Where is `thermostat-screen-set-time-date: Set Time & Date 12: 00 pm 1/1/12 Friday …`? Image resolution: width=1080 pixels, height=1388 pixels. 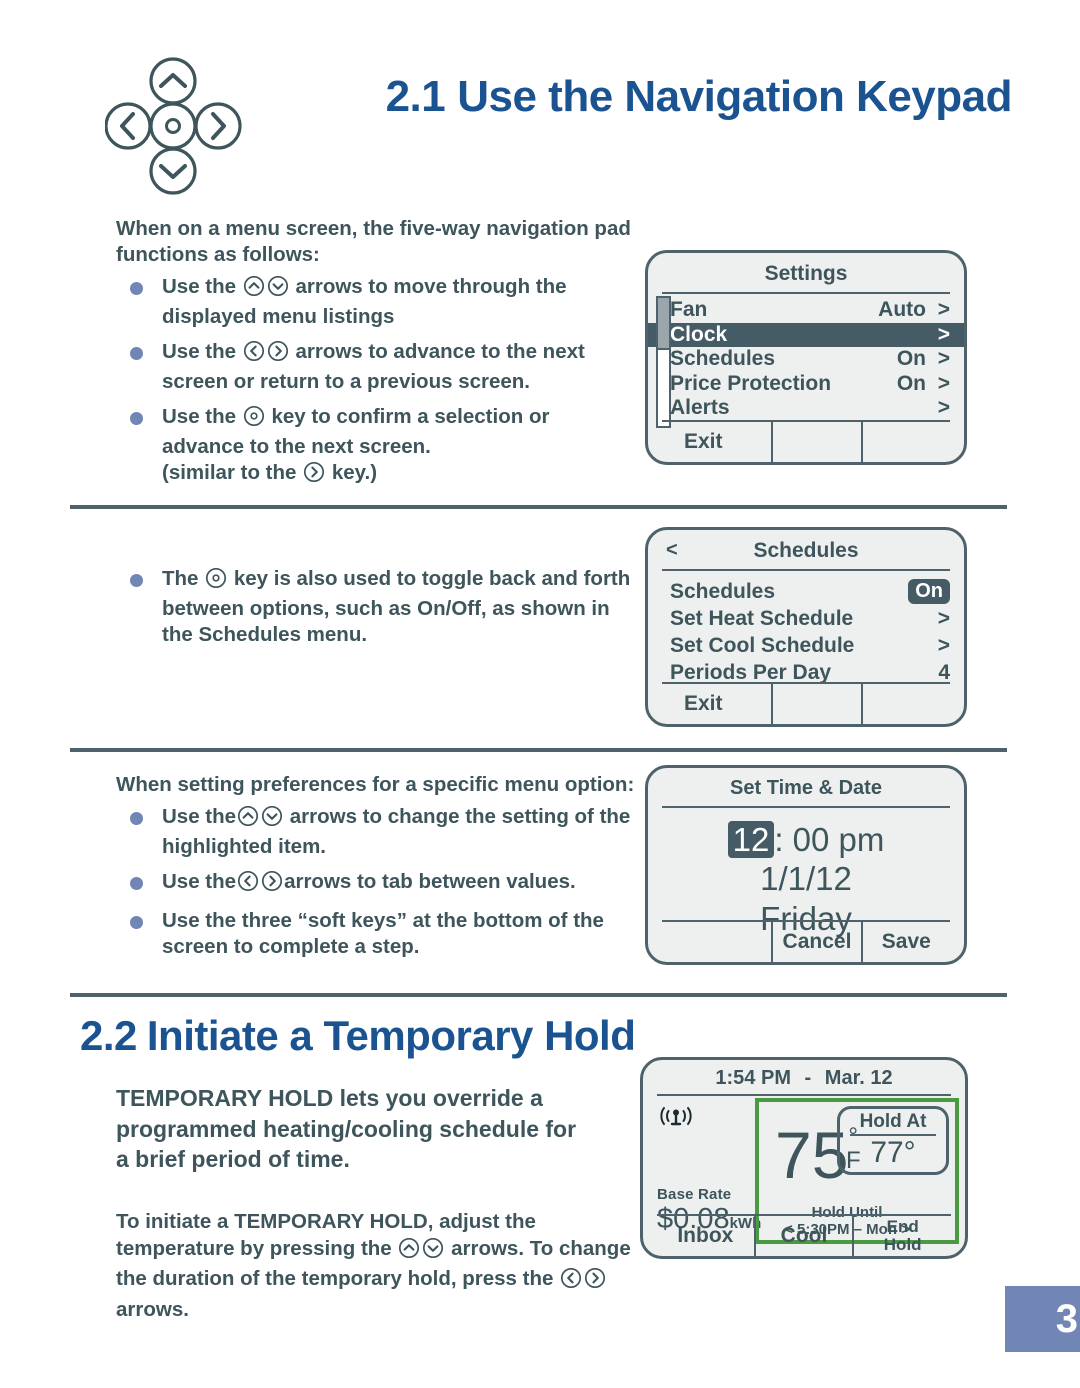 thermostat-screen-set-time-date: Set Time & Date 12: 00 pm 1/1/12 Friday … is located at coordinates (806, 865).